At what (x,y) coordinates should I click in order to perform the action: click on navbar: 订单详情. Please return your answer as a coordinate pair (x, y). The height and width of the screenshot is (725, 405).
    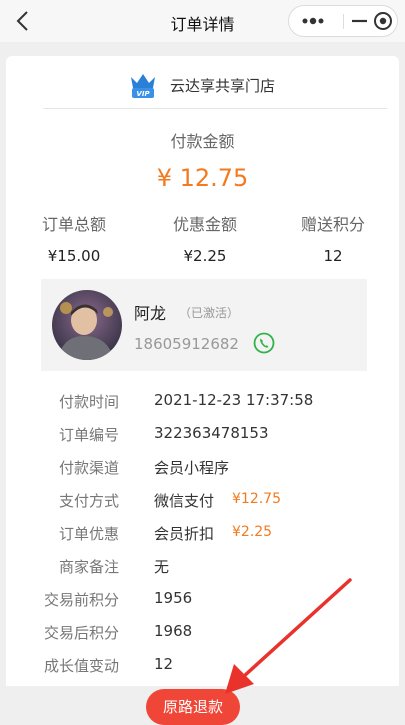
    Looking at the image, I should click on (202, 21).